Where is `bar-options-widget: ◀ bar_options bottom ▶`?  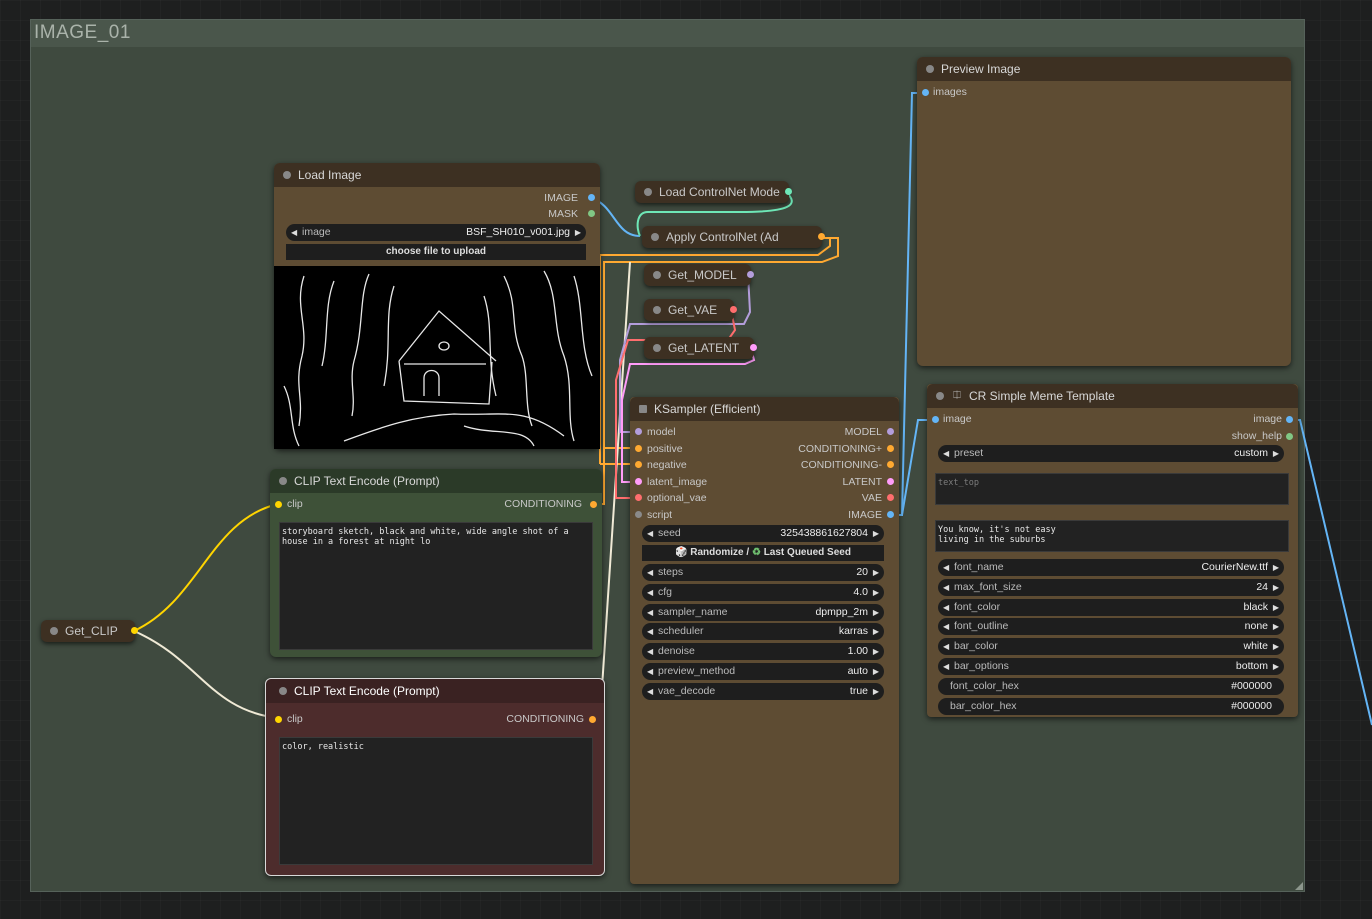
bar-options-widget: ◀ bar_options bottom ▶ is located at coordinates (1111, 666).